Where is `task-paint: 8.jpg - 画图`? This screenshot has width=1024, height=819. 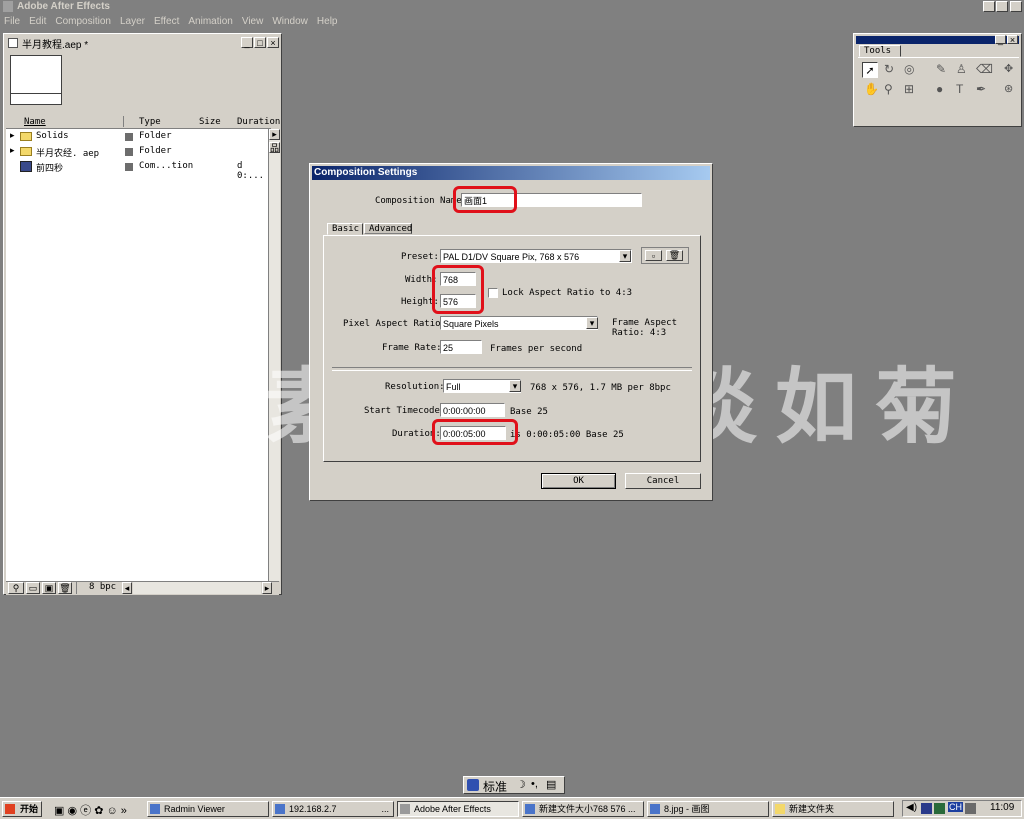 task-paint: 8.jpg - 画图 is located at coordinates (708, 809).